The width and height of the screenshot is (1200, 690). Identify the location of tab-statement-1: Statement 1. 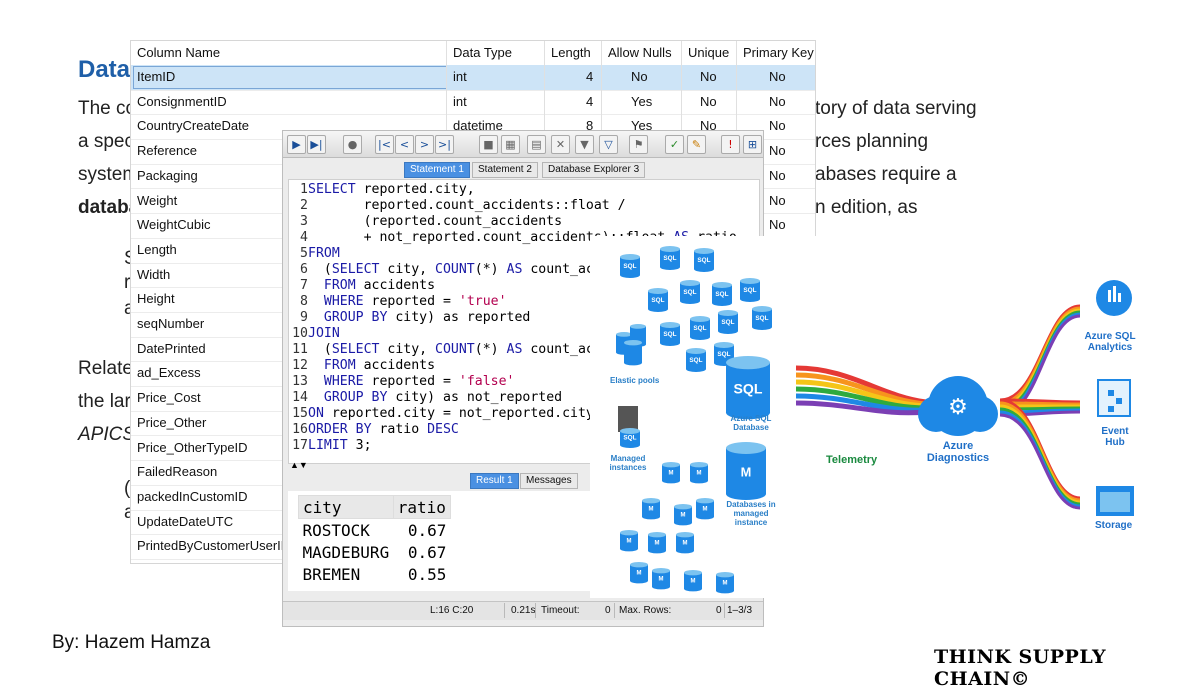
(437, 170).